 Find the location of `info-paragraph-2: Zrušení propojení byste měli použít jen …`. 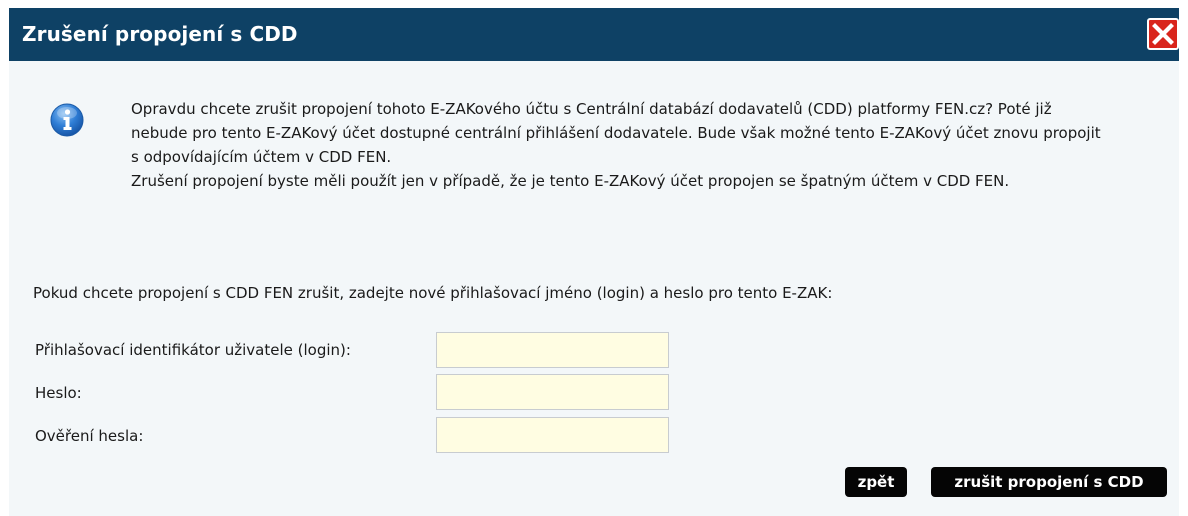

info-paragraph-2: Zrušení propojení byste měli použít jen … is located at coordinates (570, 181).